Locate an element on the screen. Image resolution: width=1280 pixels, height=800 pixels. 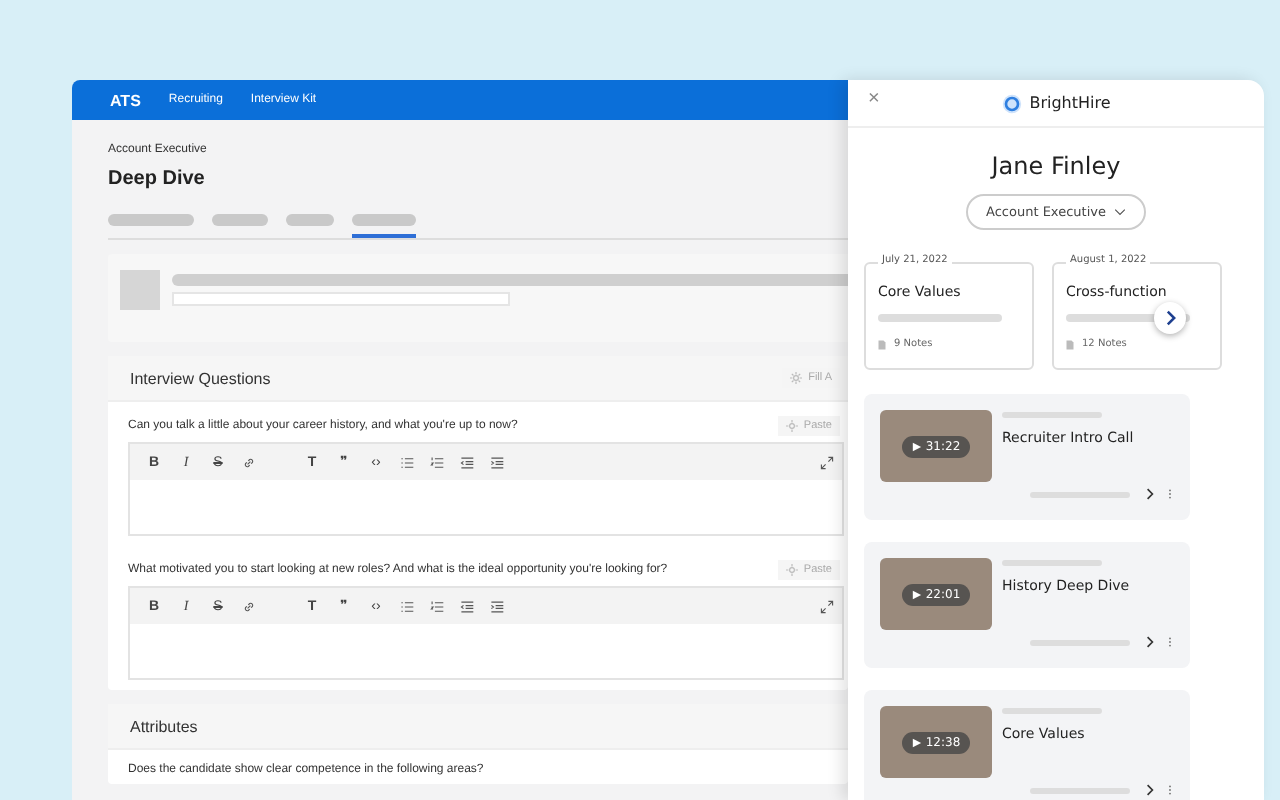
candidate-name: Jane Finley is located at coordinates (1055, 166).